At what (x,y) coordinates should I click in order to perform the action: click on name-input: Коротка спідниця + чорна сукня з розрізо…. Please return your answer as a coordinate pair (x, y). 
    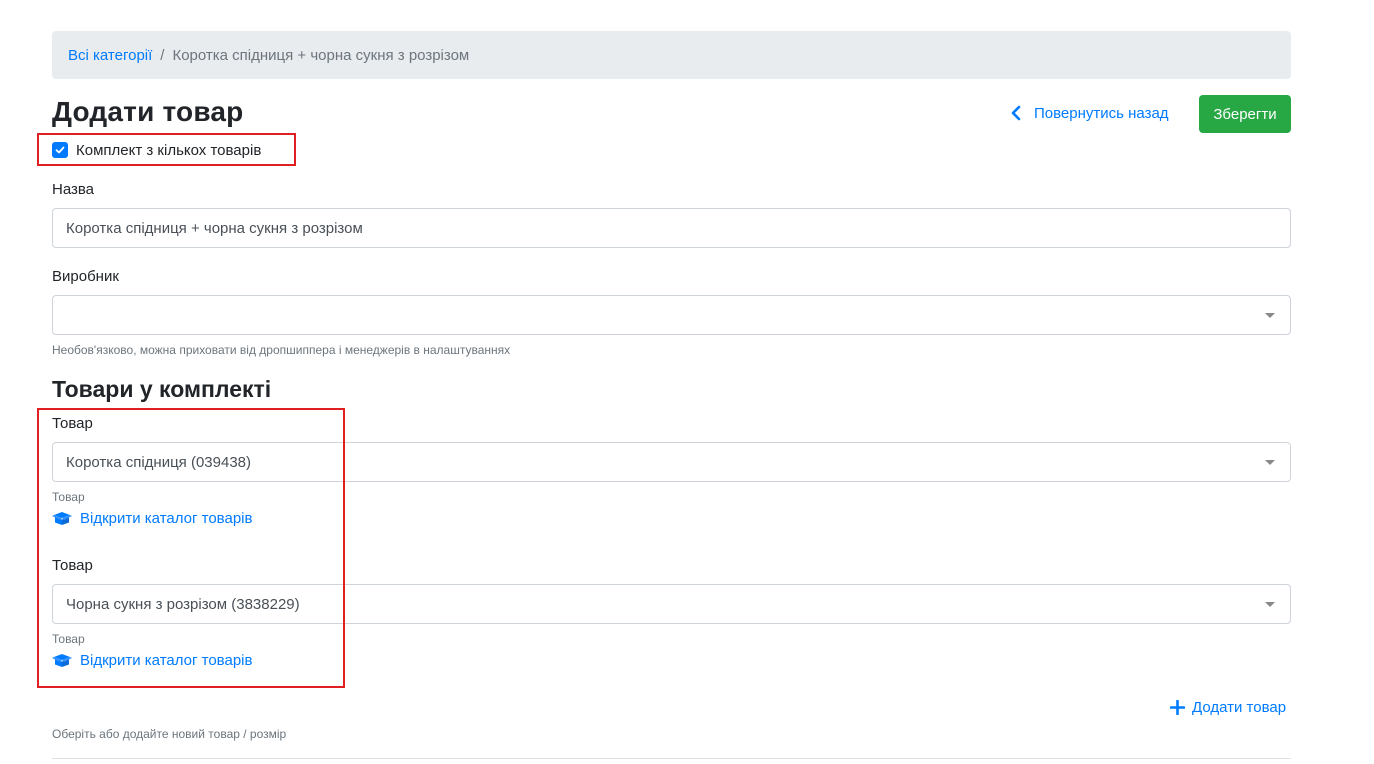
    Looking at the image, I should click on (671, 228).